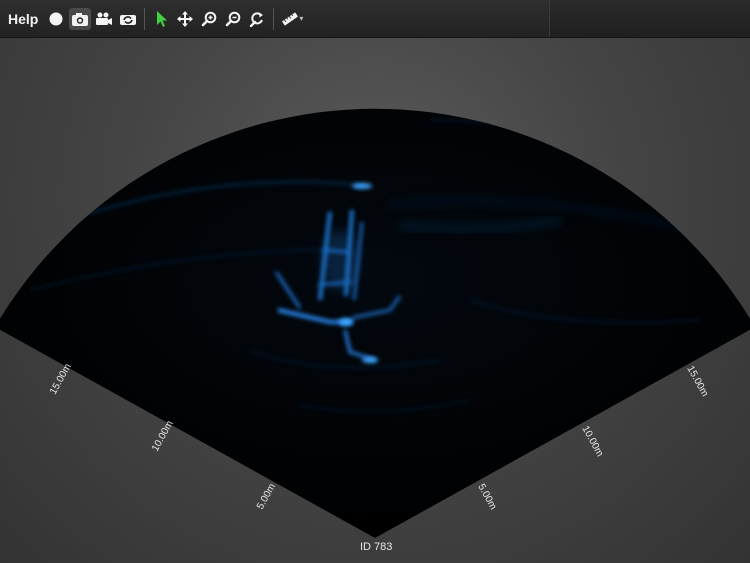 The height and width of the screenshot is (563, 750). I want to click on range-label-right-10m: 10.00m, so click(592, 441).